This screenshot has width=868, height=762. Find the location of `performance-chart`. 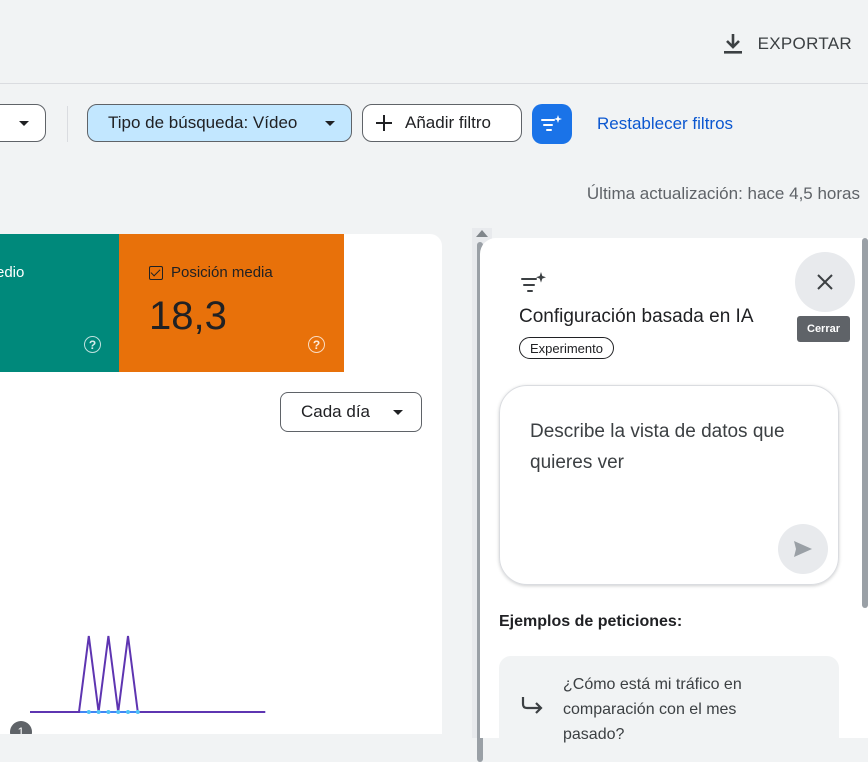

performance-chart is located at coordinates (148, 674).